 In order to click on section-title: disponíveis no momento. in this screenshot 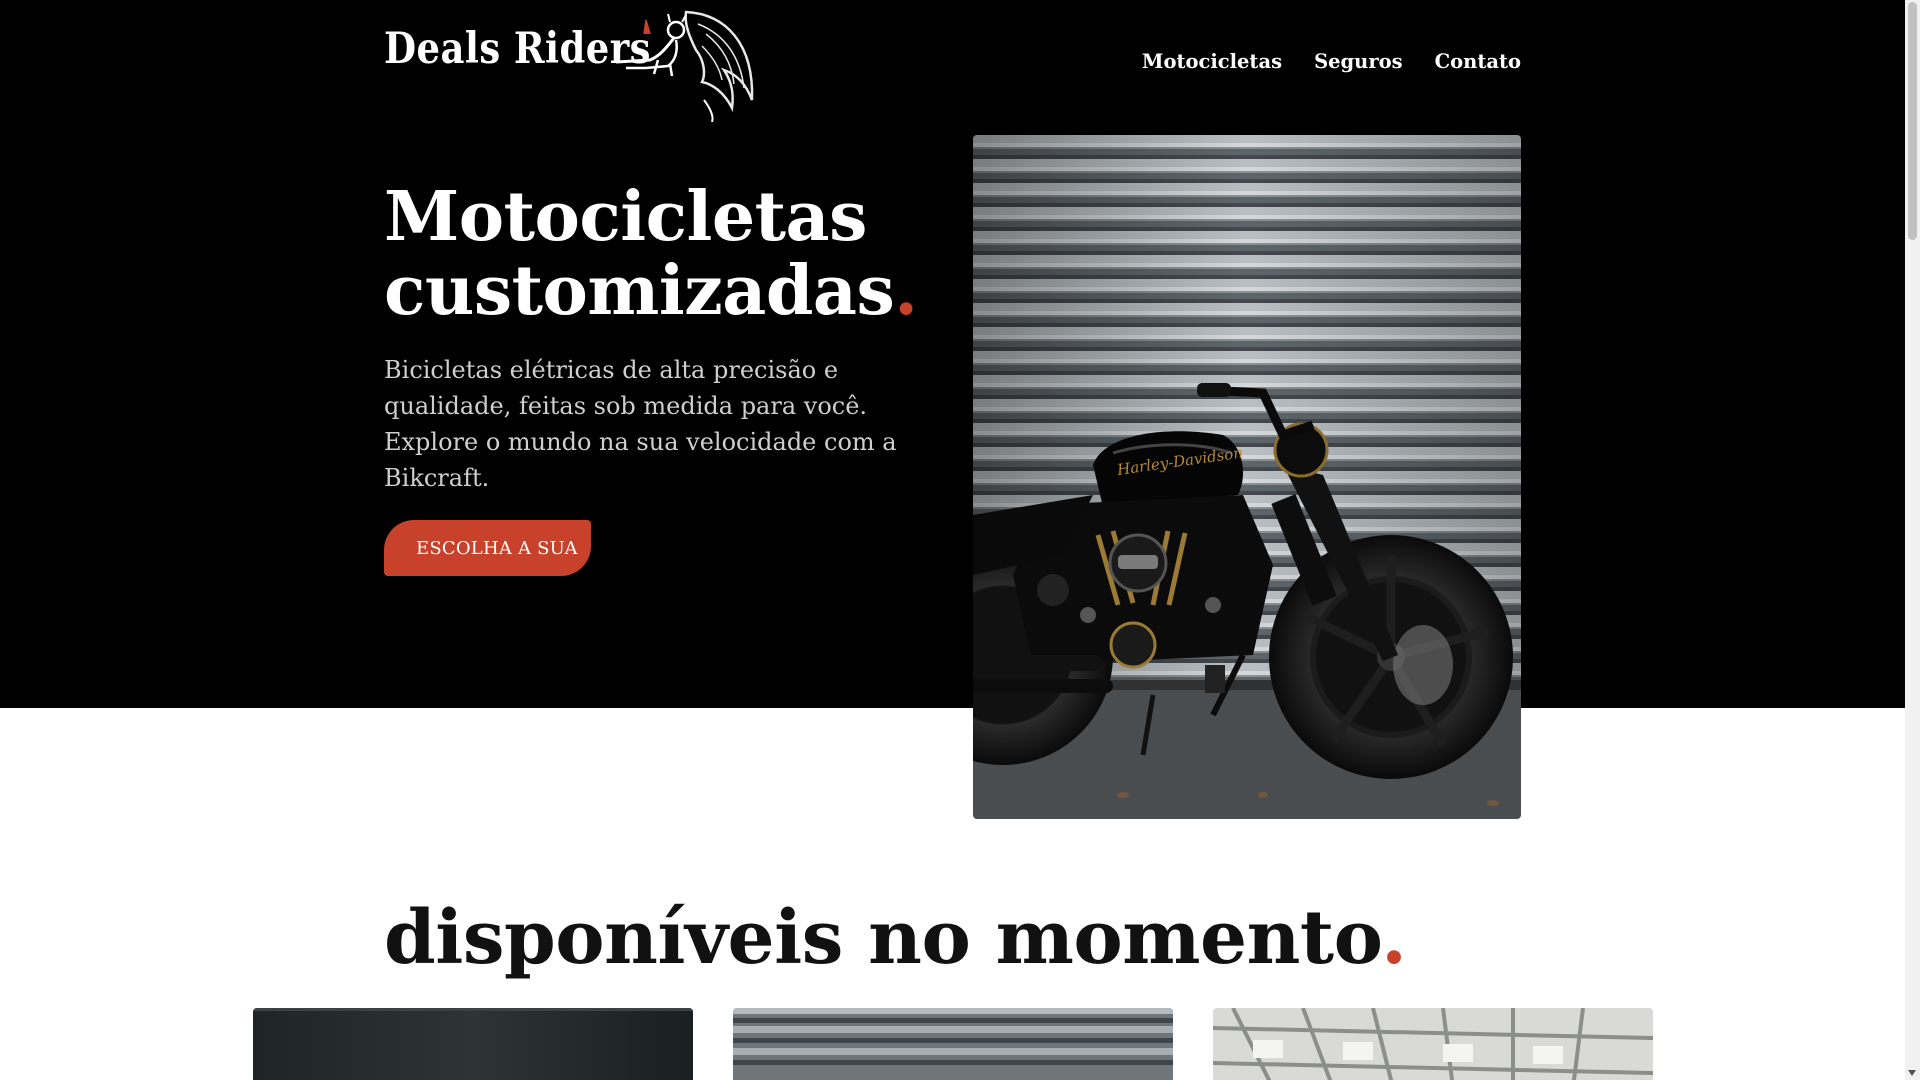, I will do `click(895, 938)`.